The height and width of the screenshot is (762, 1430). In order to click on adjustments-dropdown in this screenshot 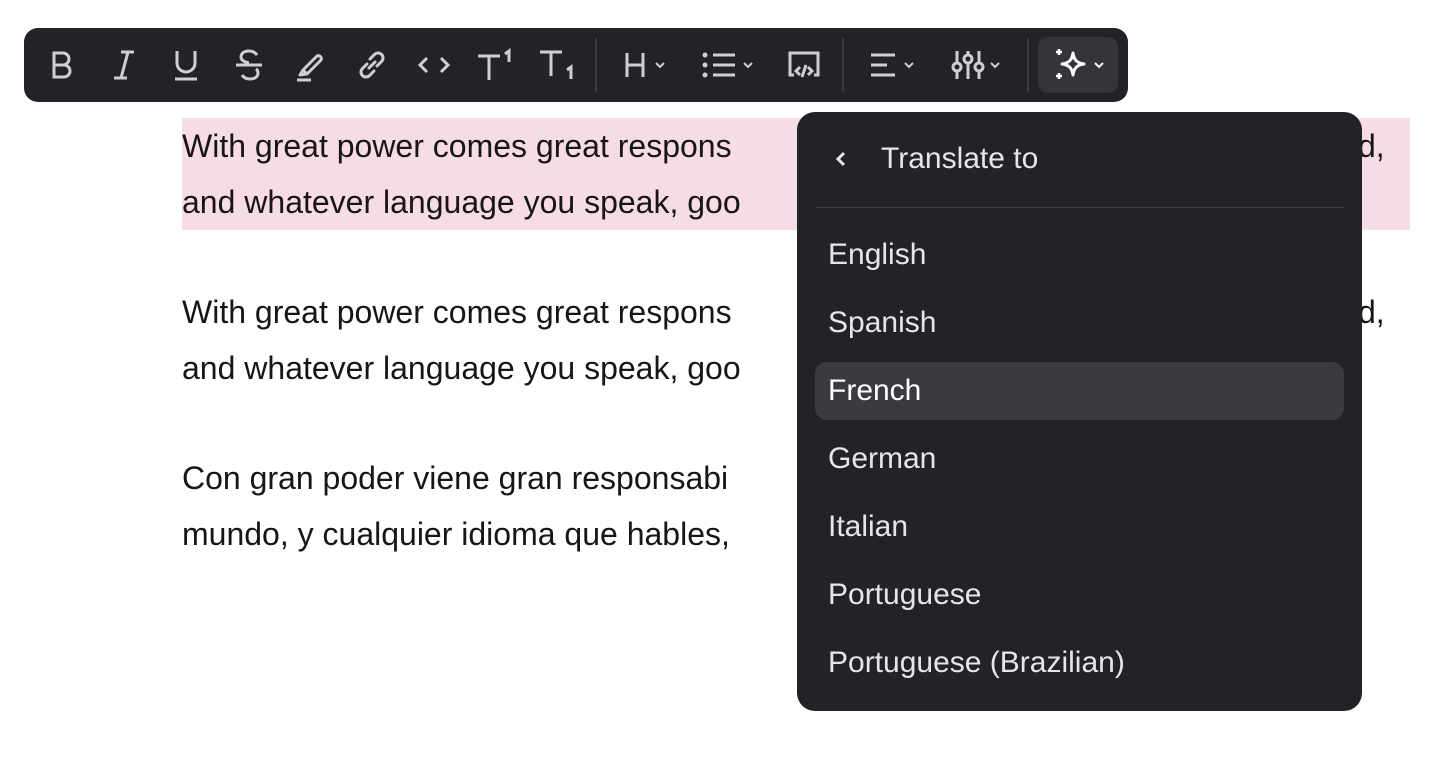, I will do `click(976, 65)`.